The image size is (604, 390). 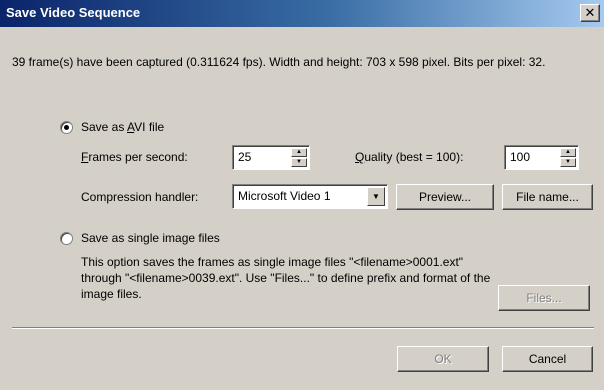 What do you see at coordinates (73, 12) in the screenshot?
I see `dialog-title: Save Video Sequence` at bounding box center [73, 12].